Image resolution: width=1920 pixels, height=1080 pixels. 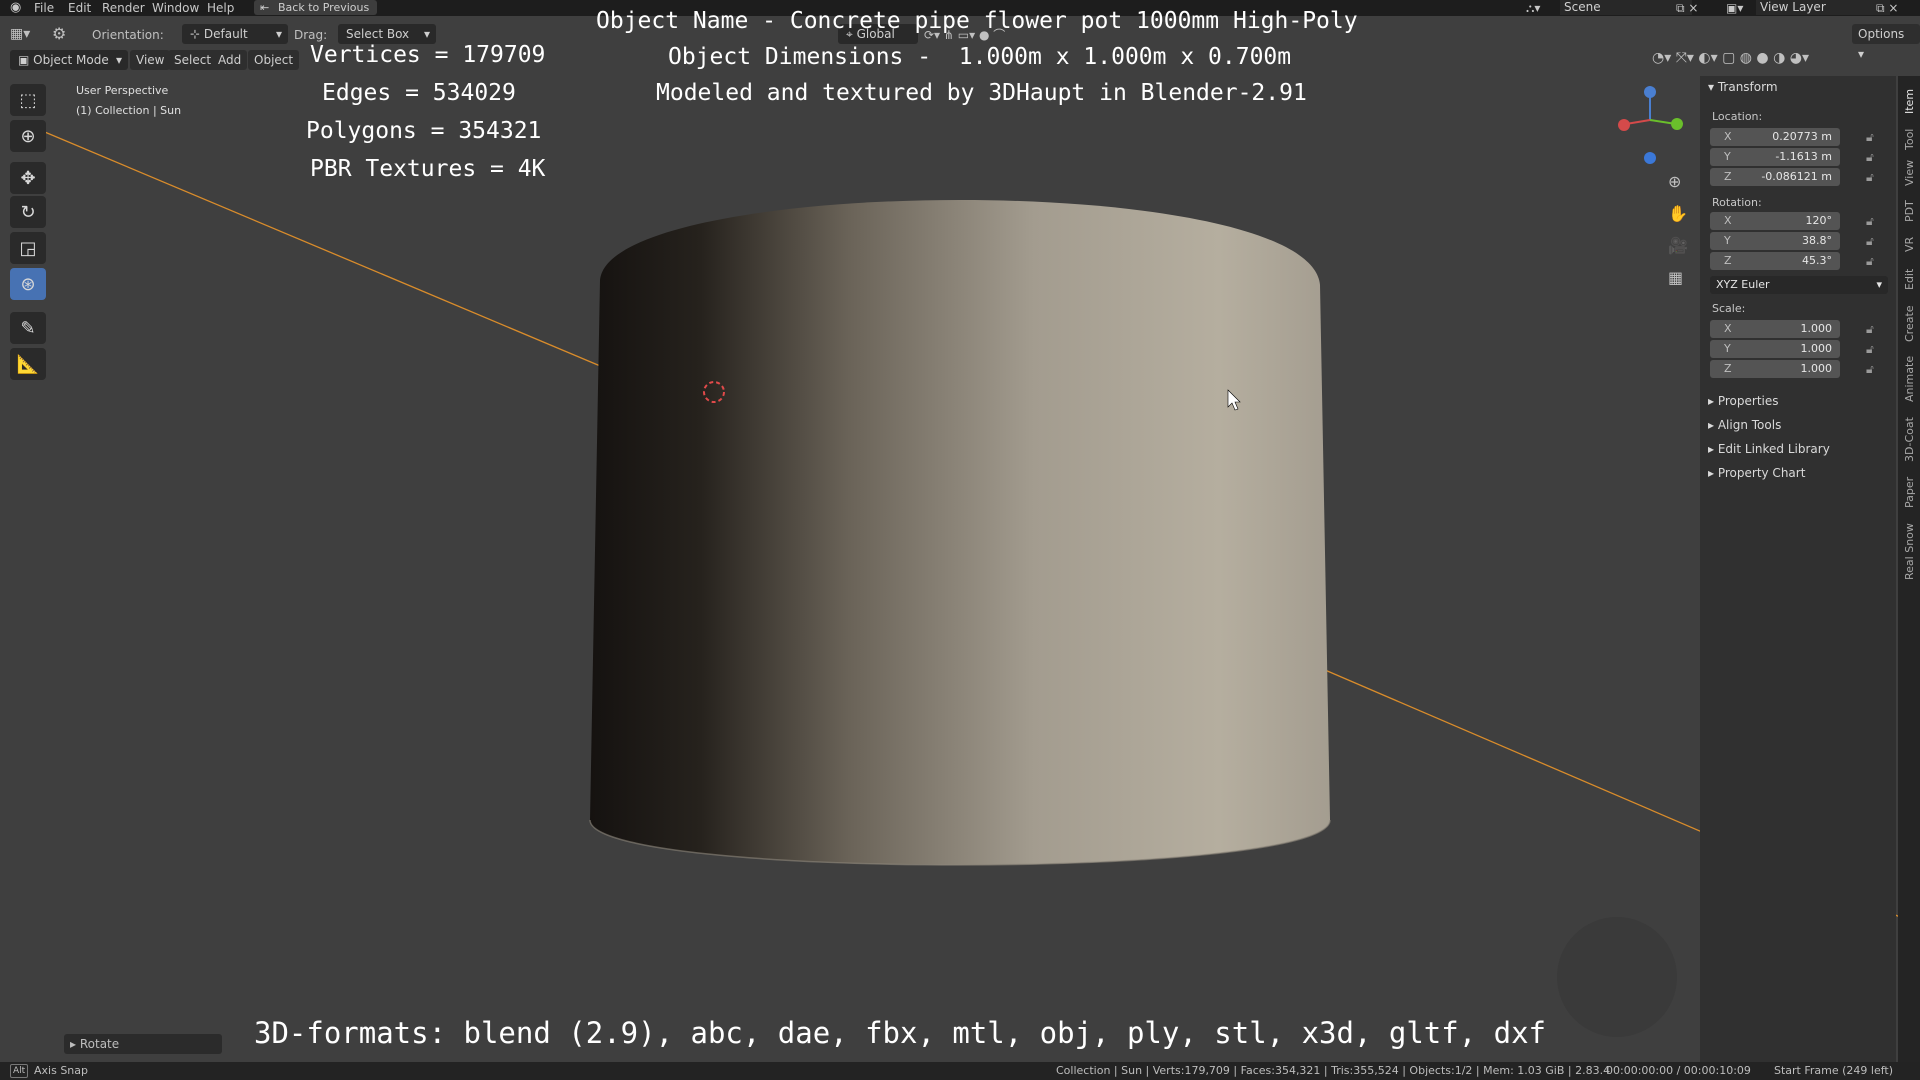 I want to click on status-hint: Axis Snap, so click(x=61, y=1070).